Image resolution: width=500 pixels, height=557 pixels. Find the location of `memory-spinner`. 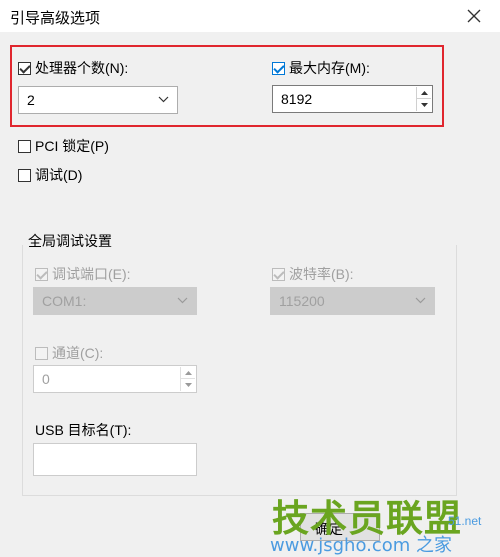

memory-spinner is located at coordinates (423, 99).